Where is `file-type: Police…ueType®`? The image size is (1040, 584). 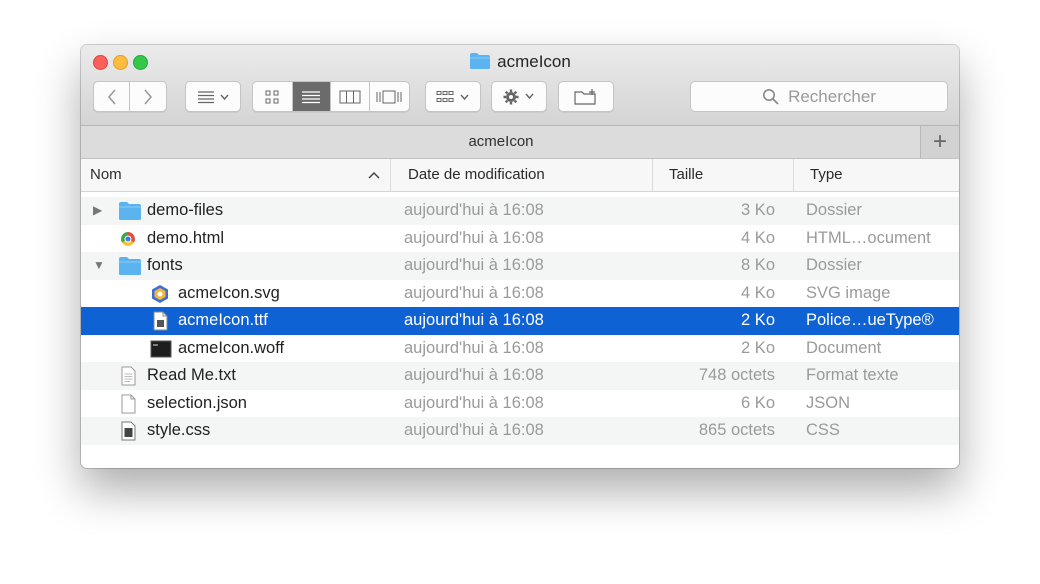
file-type: Police…ueType® is located at coordinates (870, 320).